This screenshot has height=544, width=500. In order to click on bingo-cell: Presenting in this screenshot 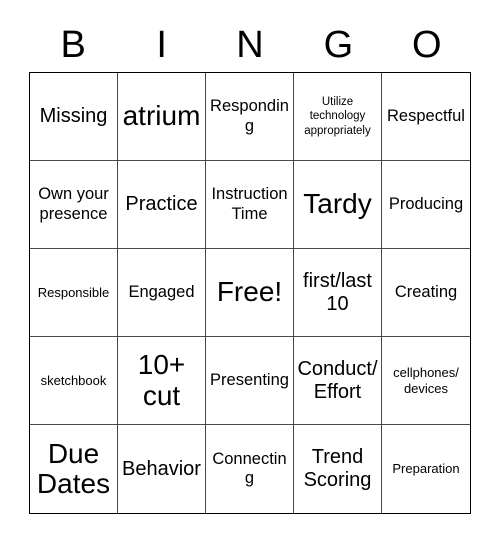, I will do `click(250, 381)`.